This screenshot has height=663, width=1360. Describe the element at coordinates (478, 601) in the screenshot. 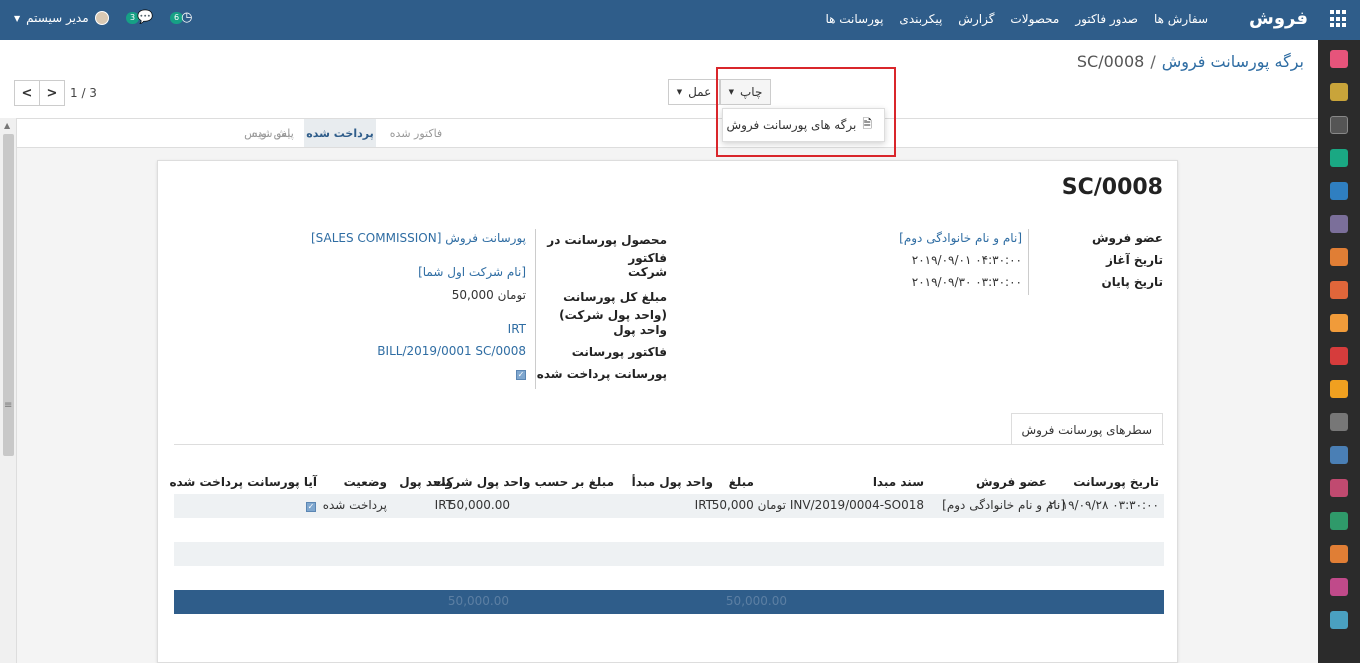

I see `footer-company-total: 50,000.00` at that location.